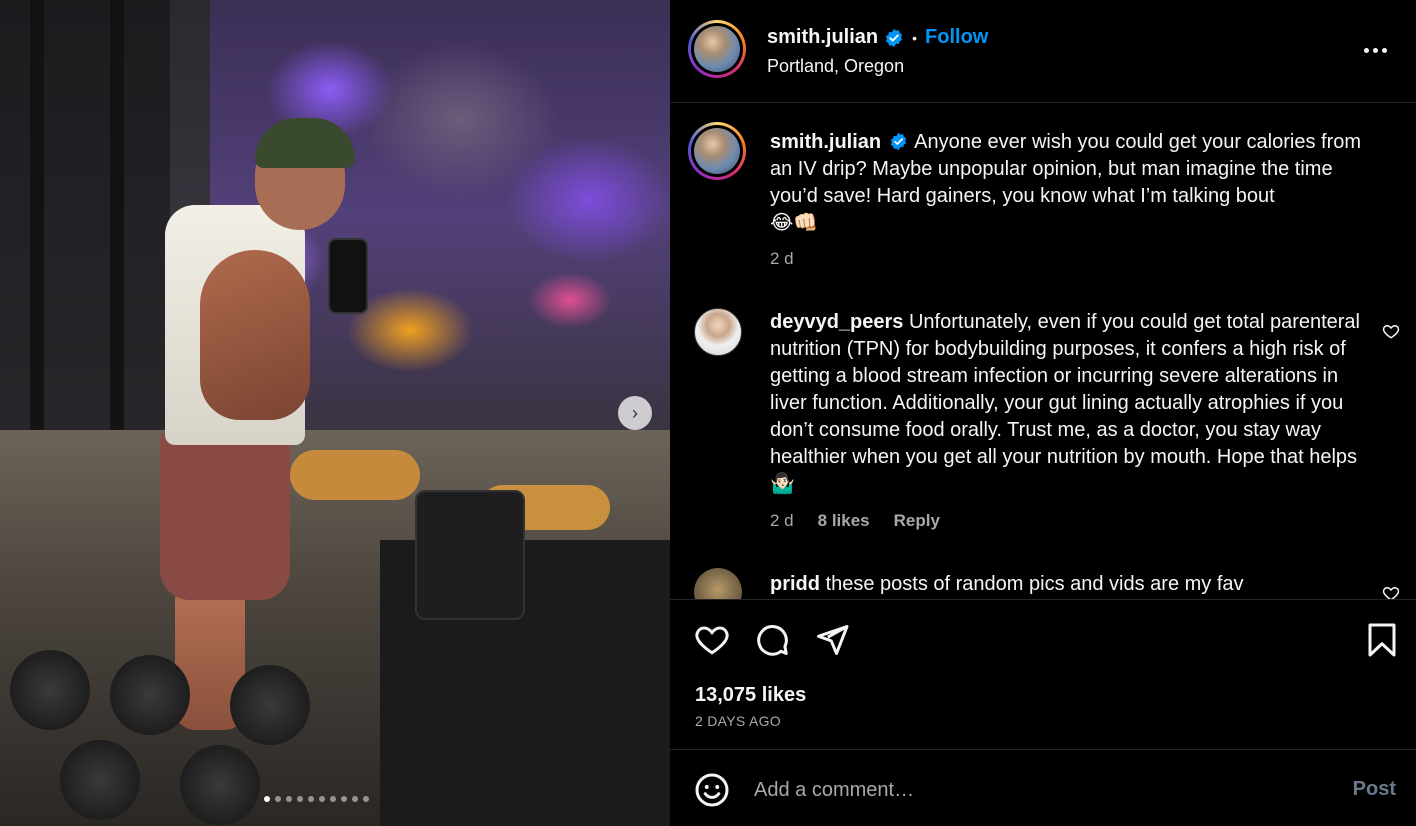  Describe the element at coordinates (712, 640) in the screenshot. I see `like-heart-icon` at that location.